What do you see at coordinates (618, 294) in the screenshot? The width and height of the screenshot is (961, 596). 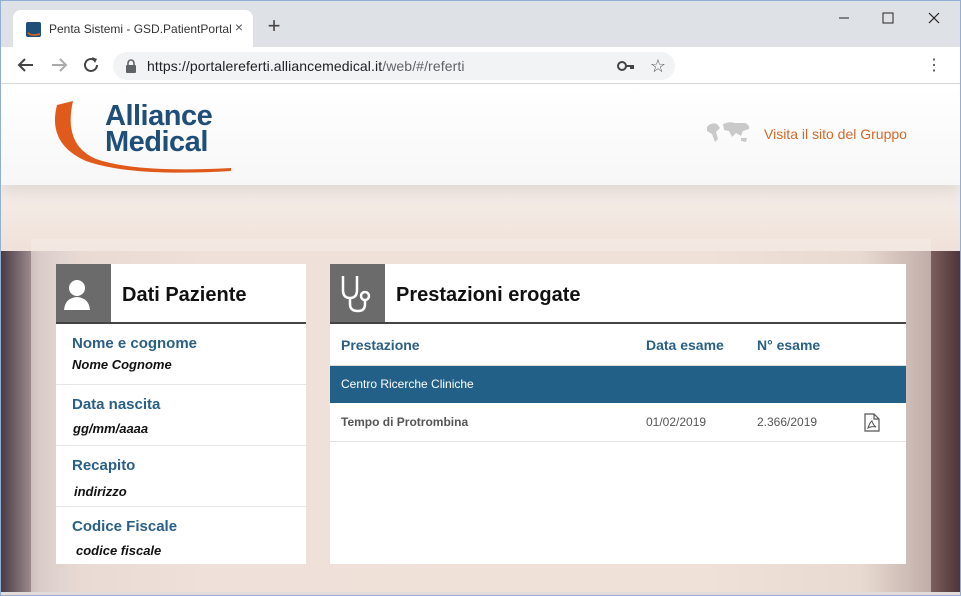 I see `services-card-header: Prestazioni erogate` at bounding box center [618, 294].